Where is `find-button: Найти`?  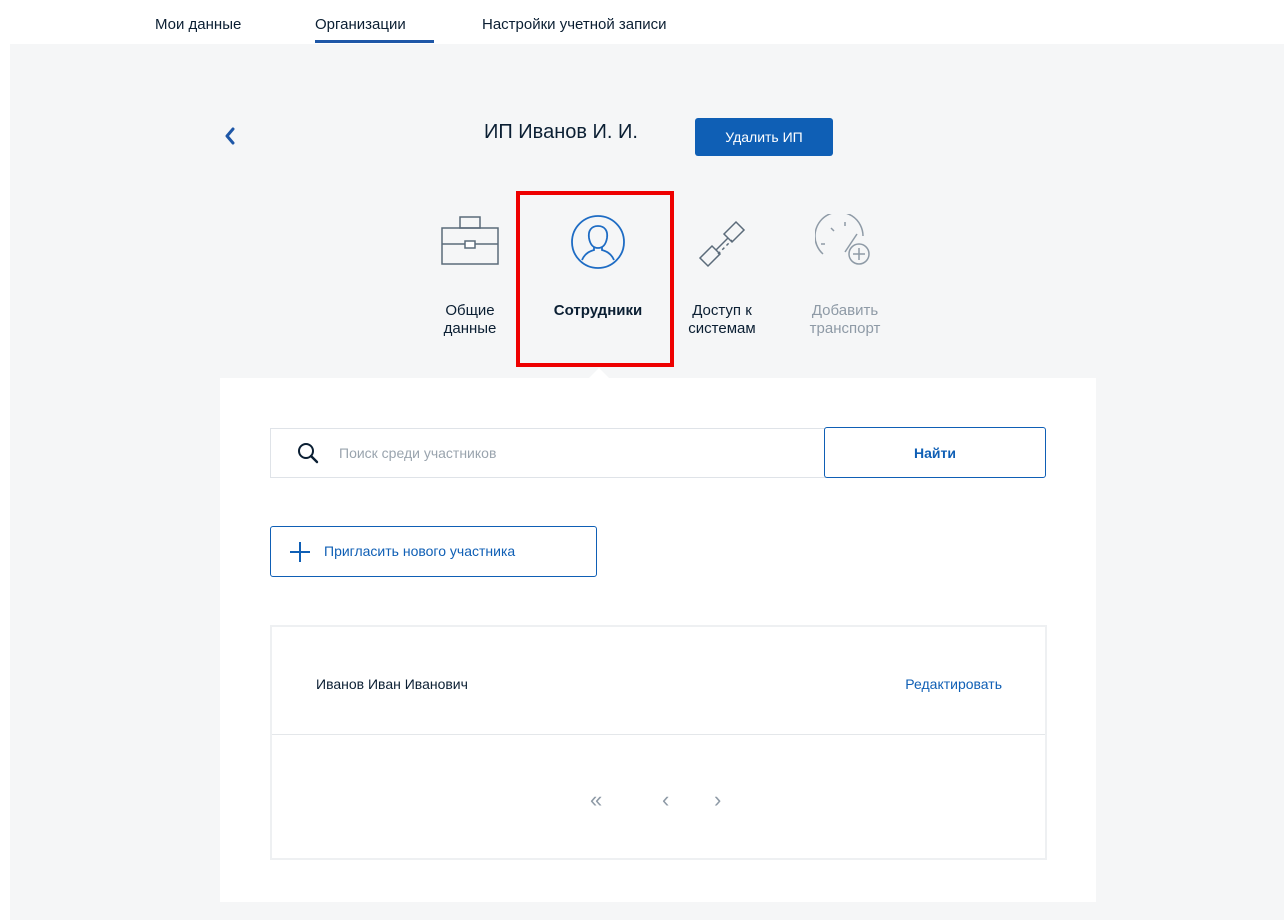 find-button: Найти is located at coordinates (935, 452).